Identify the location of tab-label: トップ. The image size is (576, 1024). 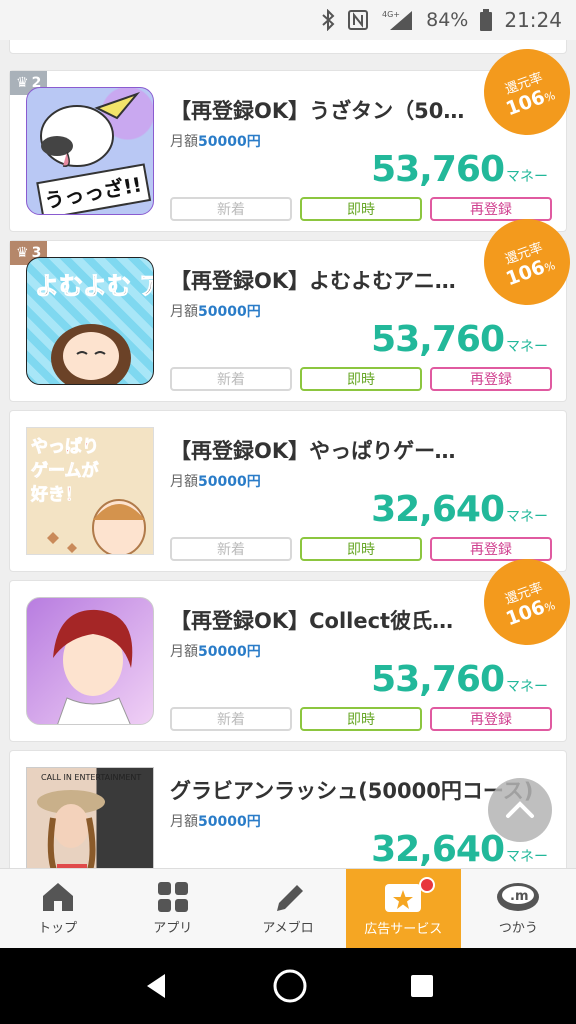
(58, 928).